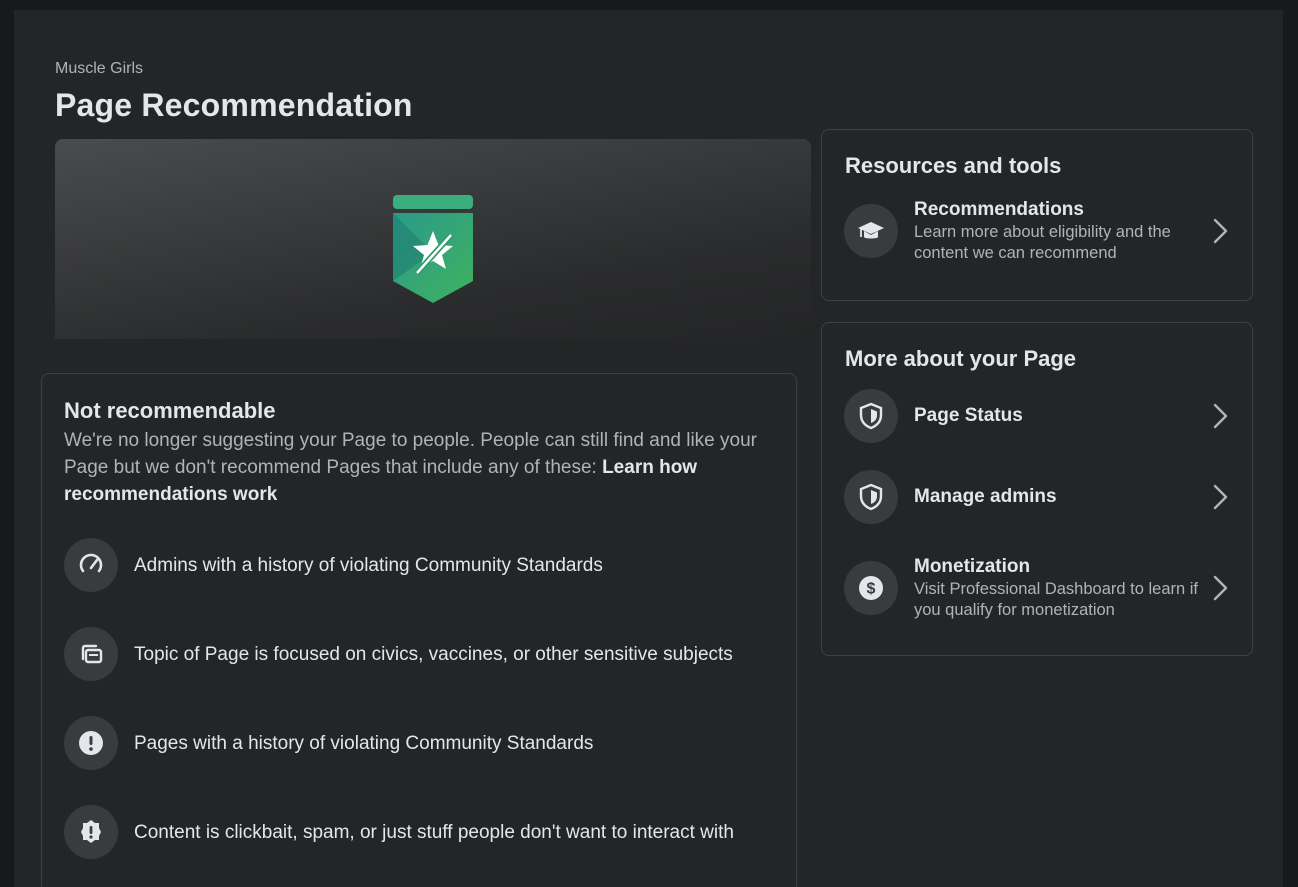 Image resolution: width=1298 pixels, height=887 pixels. I want to click on page-title: Page Recommendation, so click(234, 105).